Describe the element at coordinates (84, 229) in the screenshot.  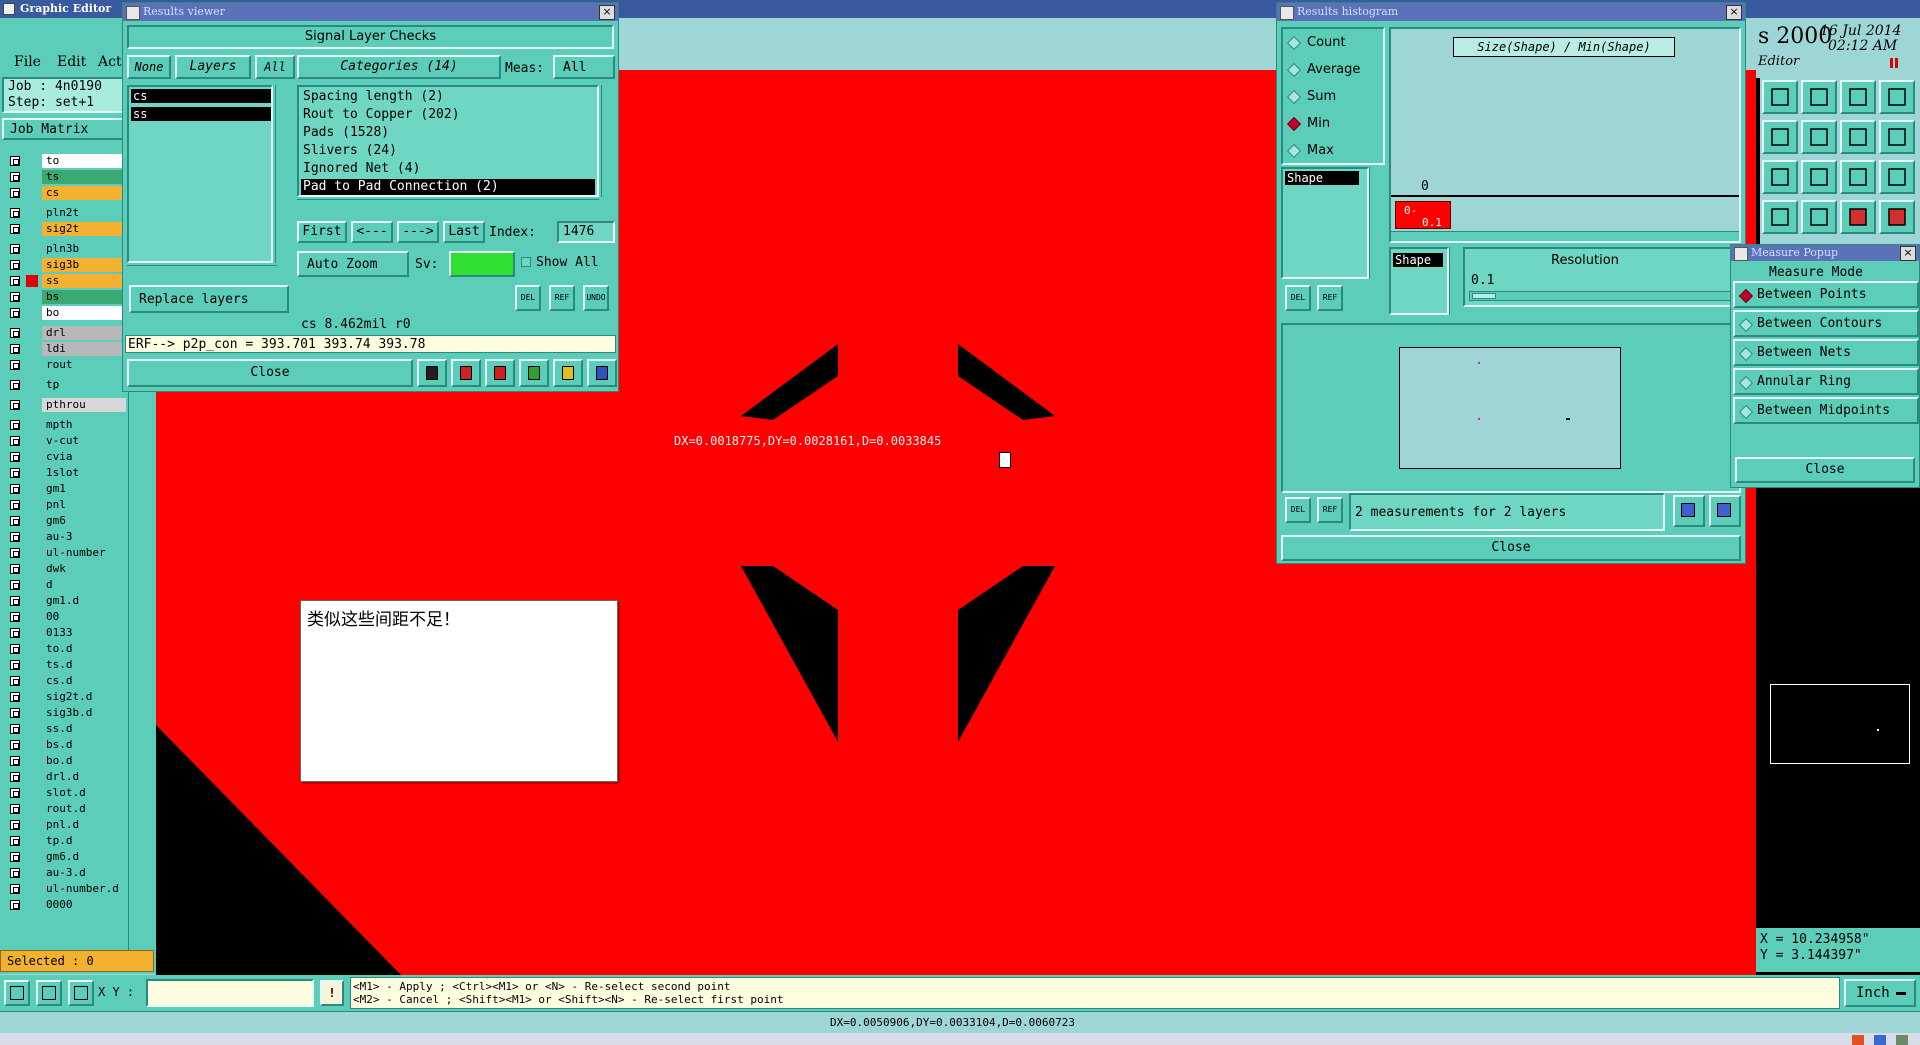
I see `layer-name: sig2t` at that location.